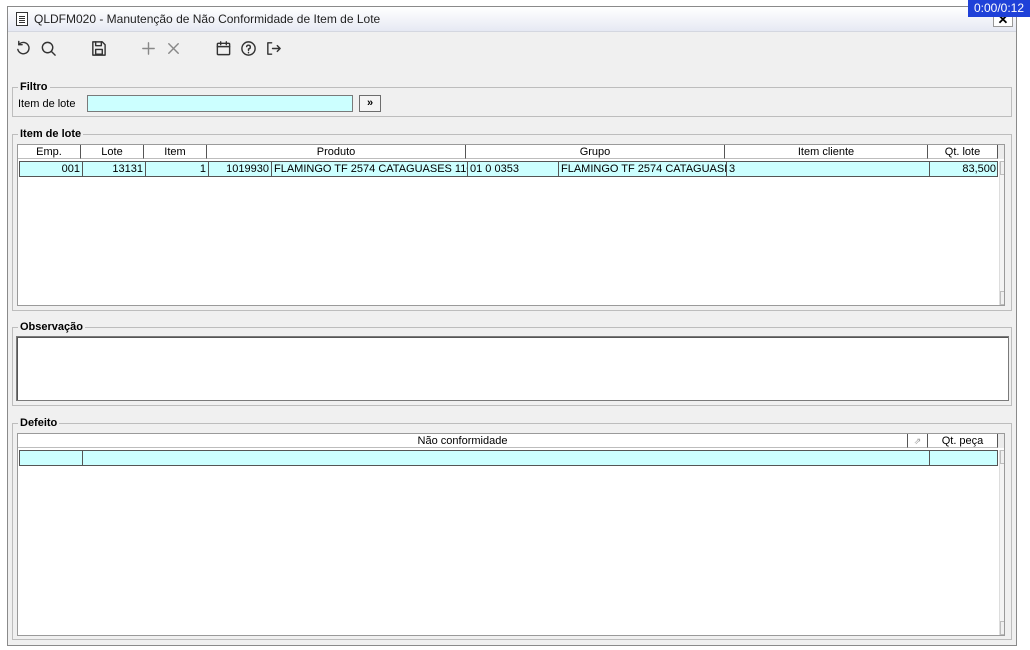 The height and width of the screenshot is (650, 1030). Describe the element at coordinates (47, 104) in the screenshot. I see `item-lote-label: Item de lote` at that location.